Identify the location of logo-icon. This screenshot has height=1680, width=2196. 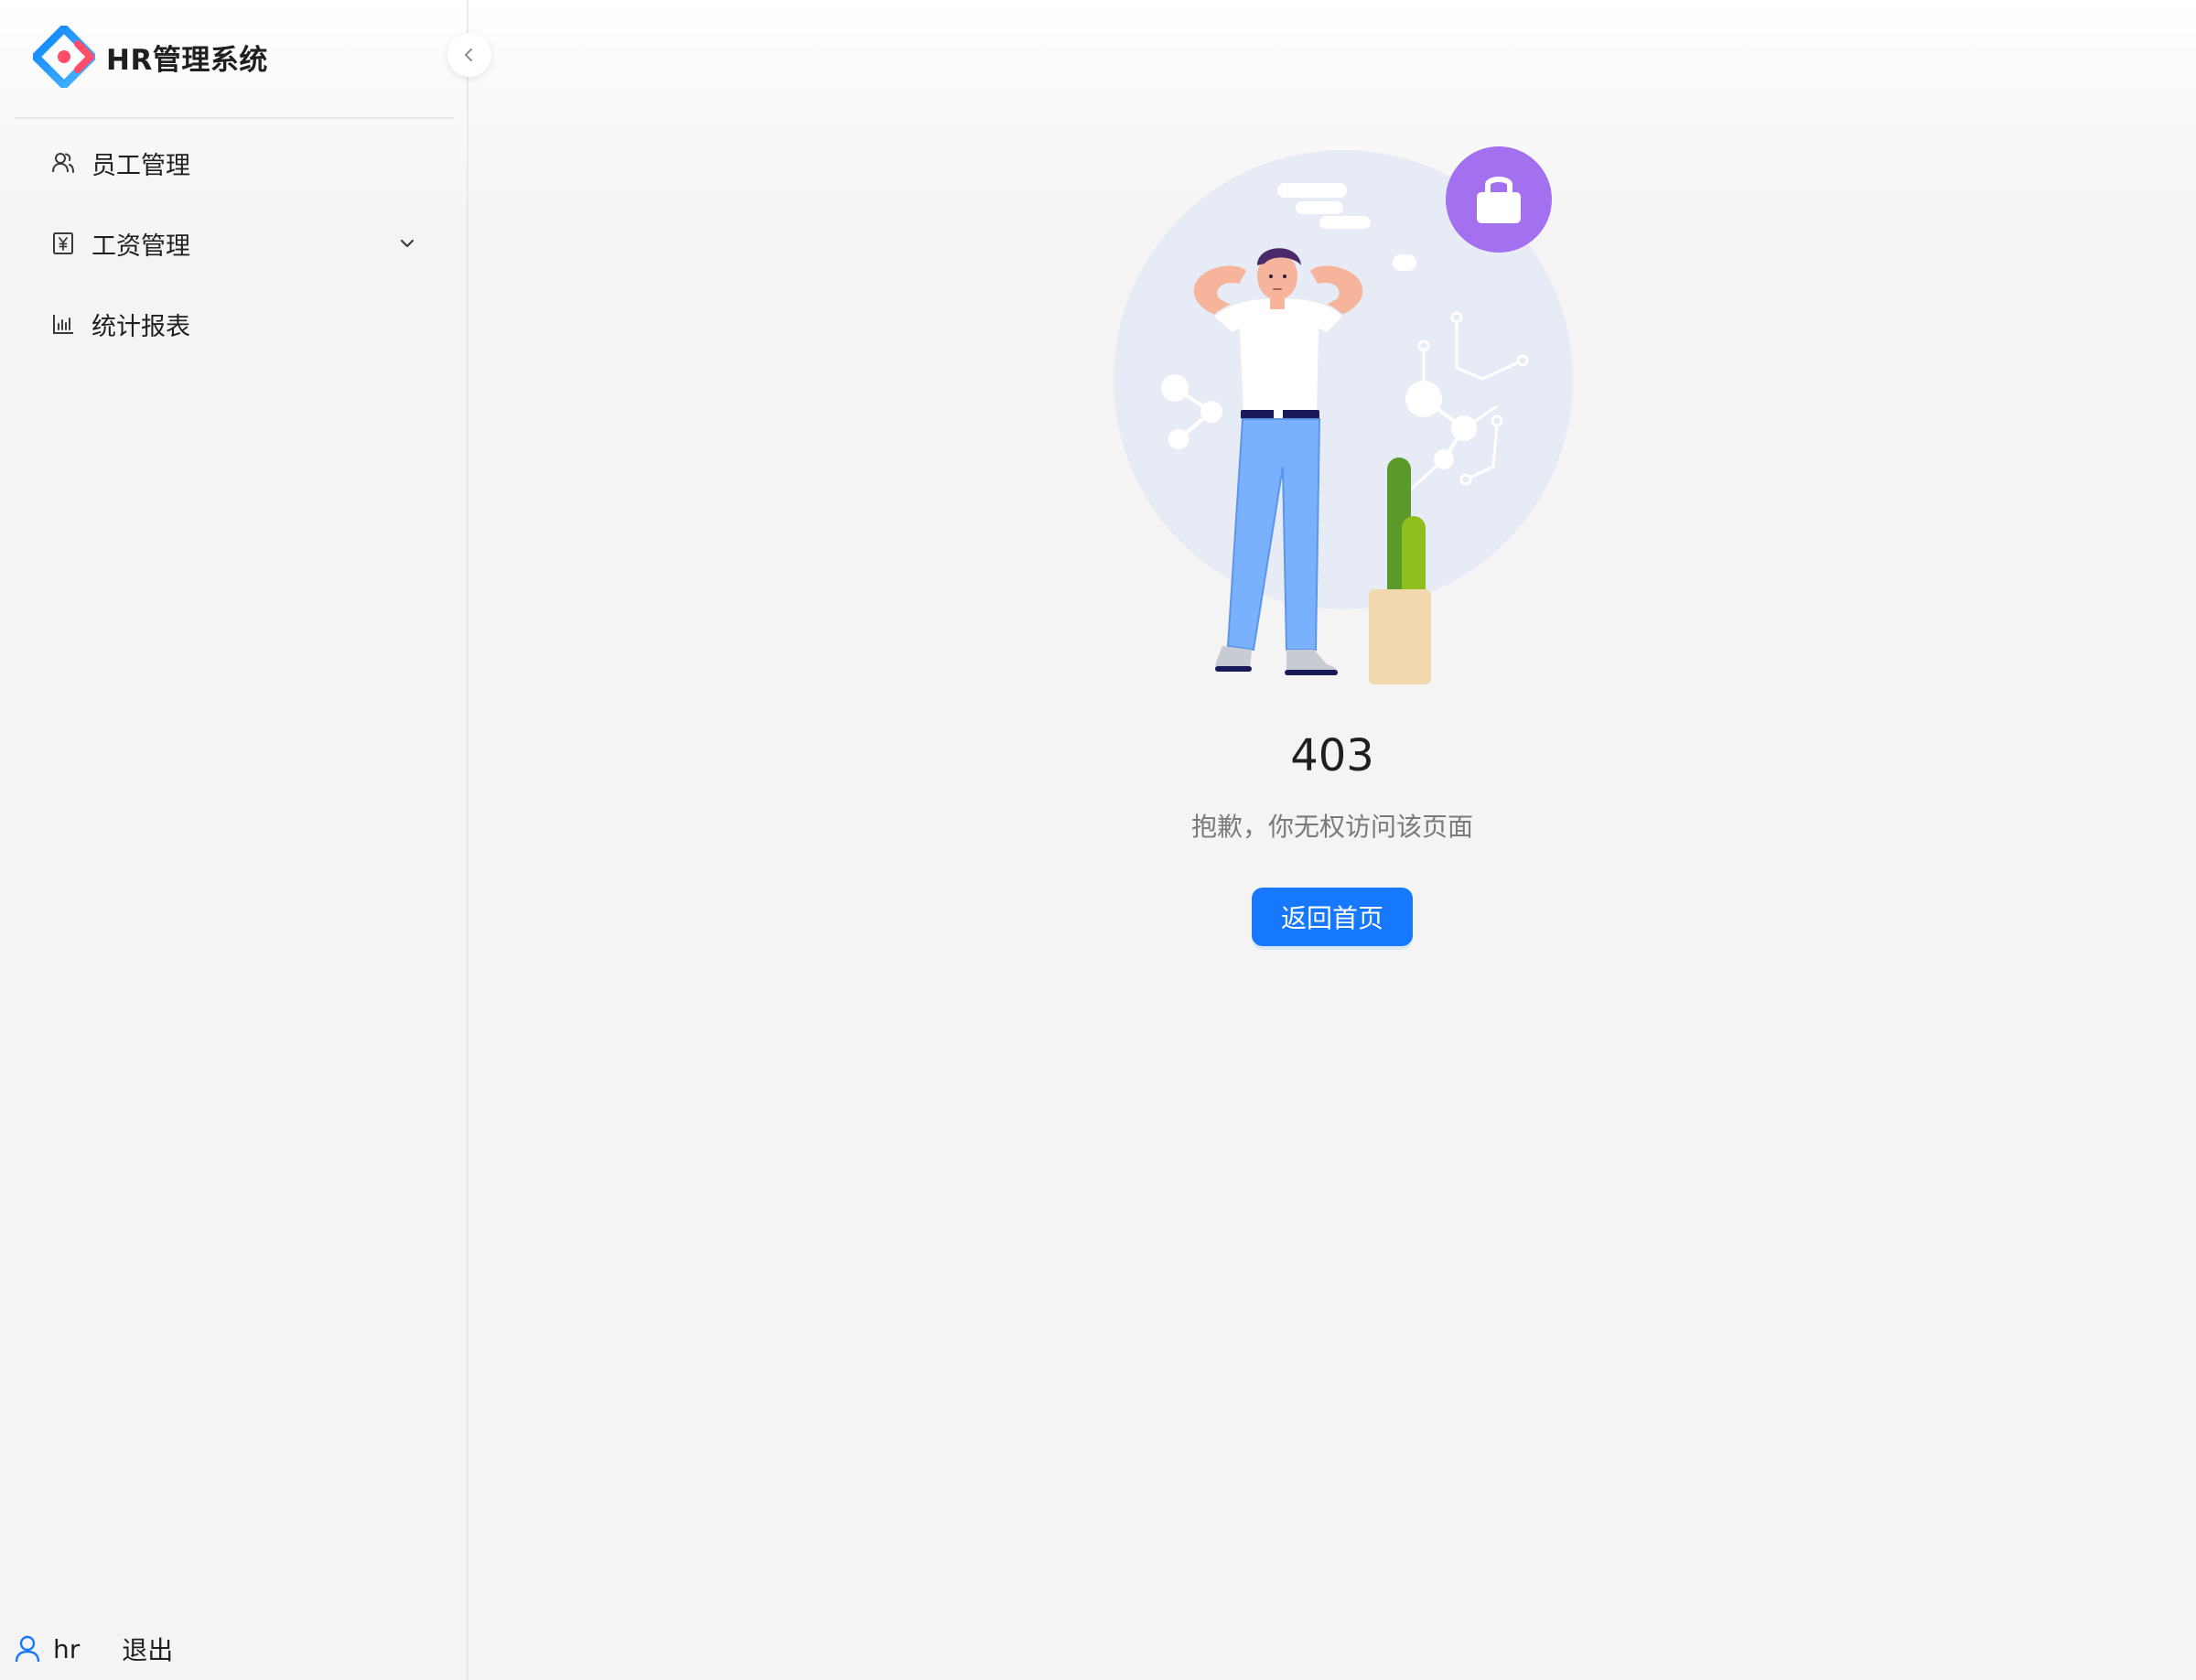
(64, 57).